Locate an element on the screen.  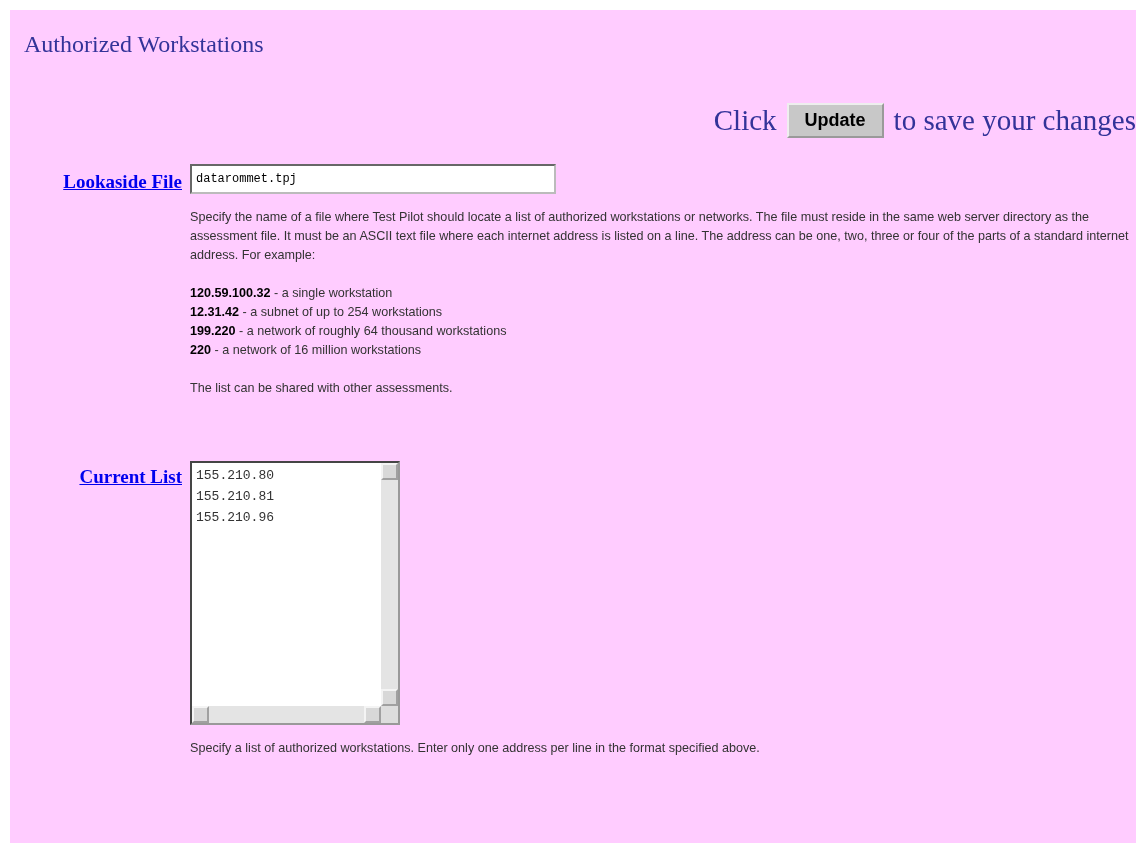
example-text: 220 - a network of 16 million workstations is located at coordinates (306, 351).